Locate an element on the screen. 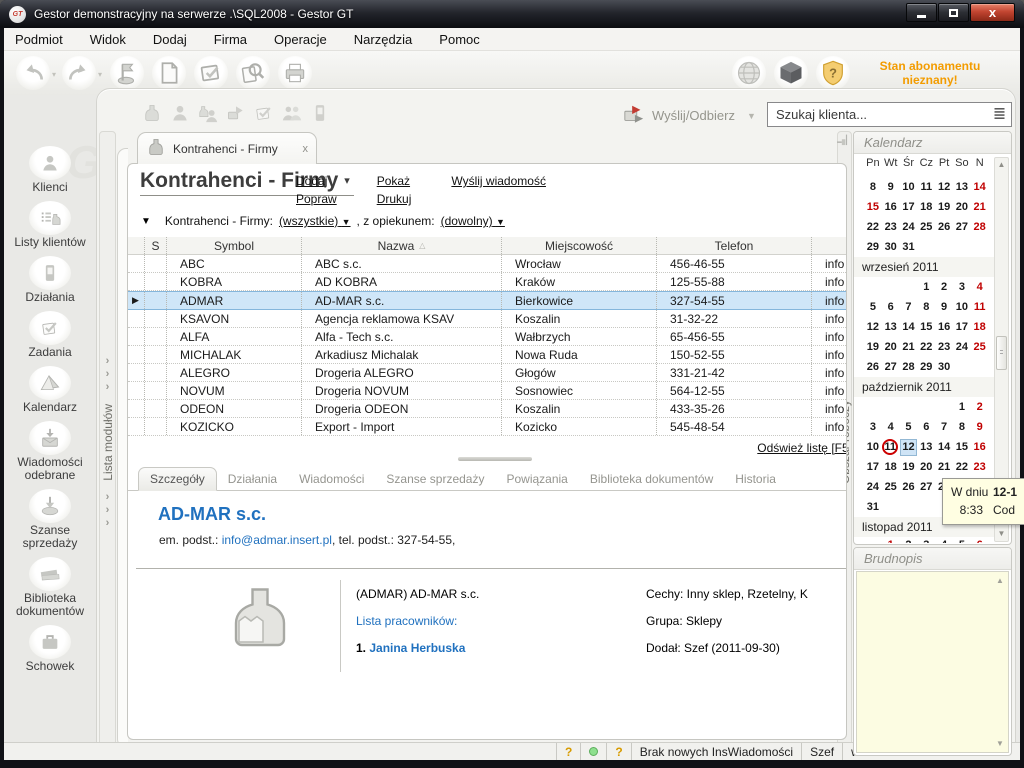  scratchpad-textarea: ▲ ▼ is located at coordinates (932, 662).